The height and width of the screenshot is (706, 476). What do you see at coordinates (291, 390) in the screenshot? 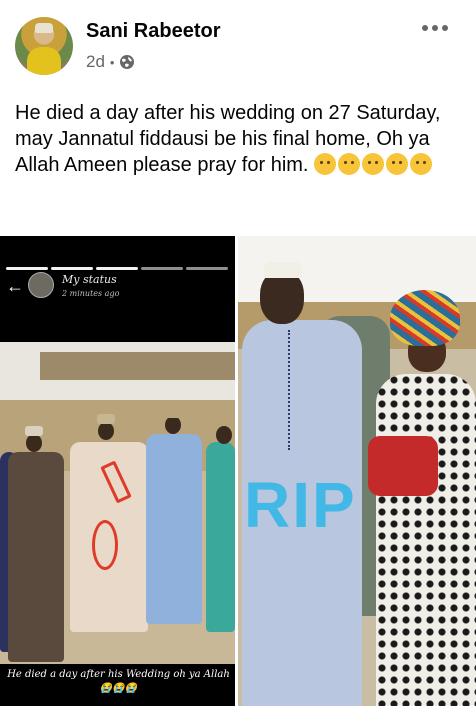
I see `robe-embroidery` at bounding box center [291, 390].